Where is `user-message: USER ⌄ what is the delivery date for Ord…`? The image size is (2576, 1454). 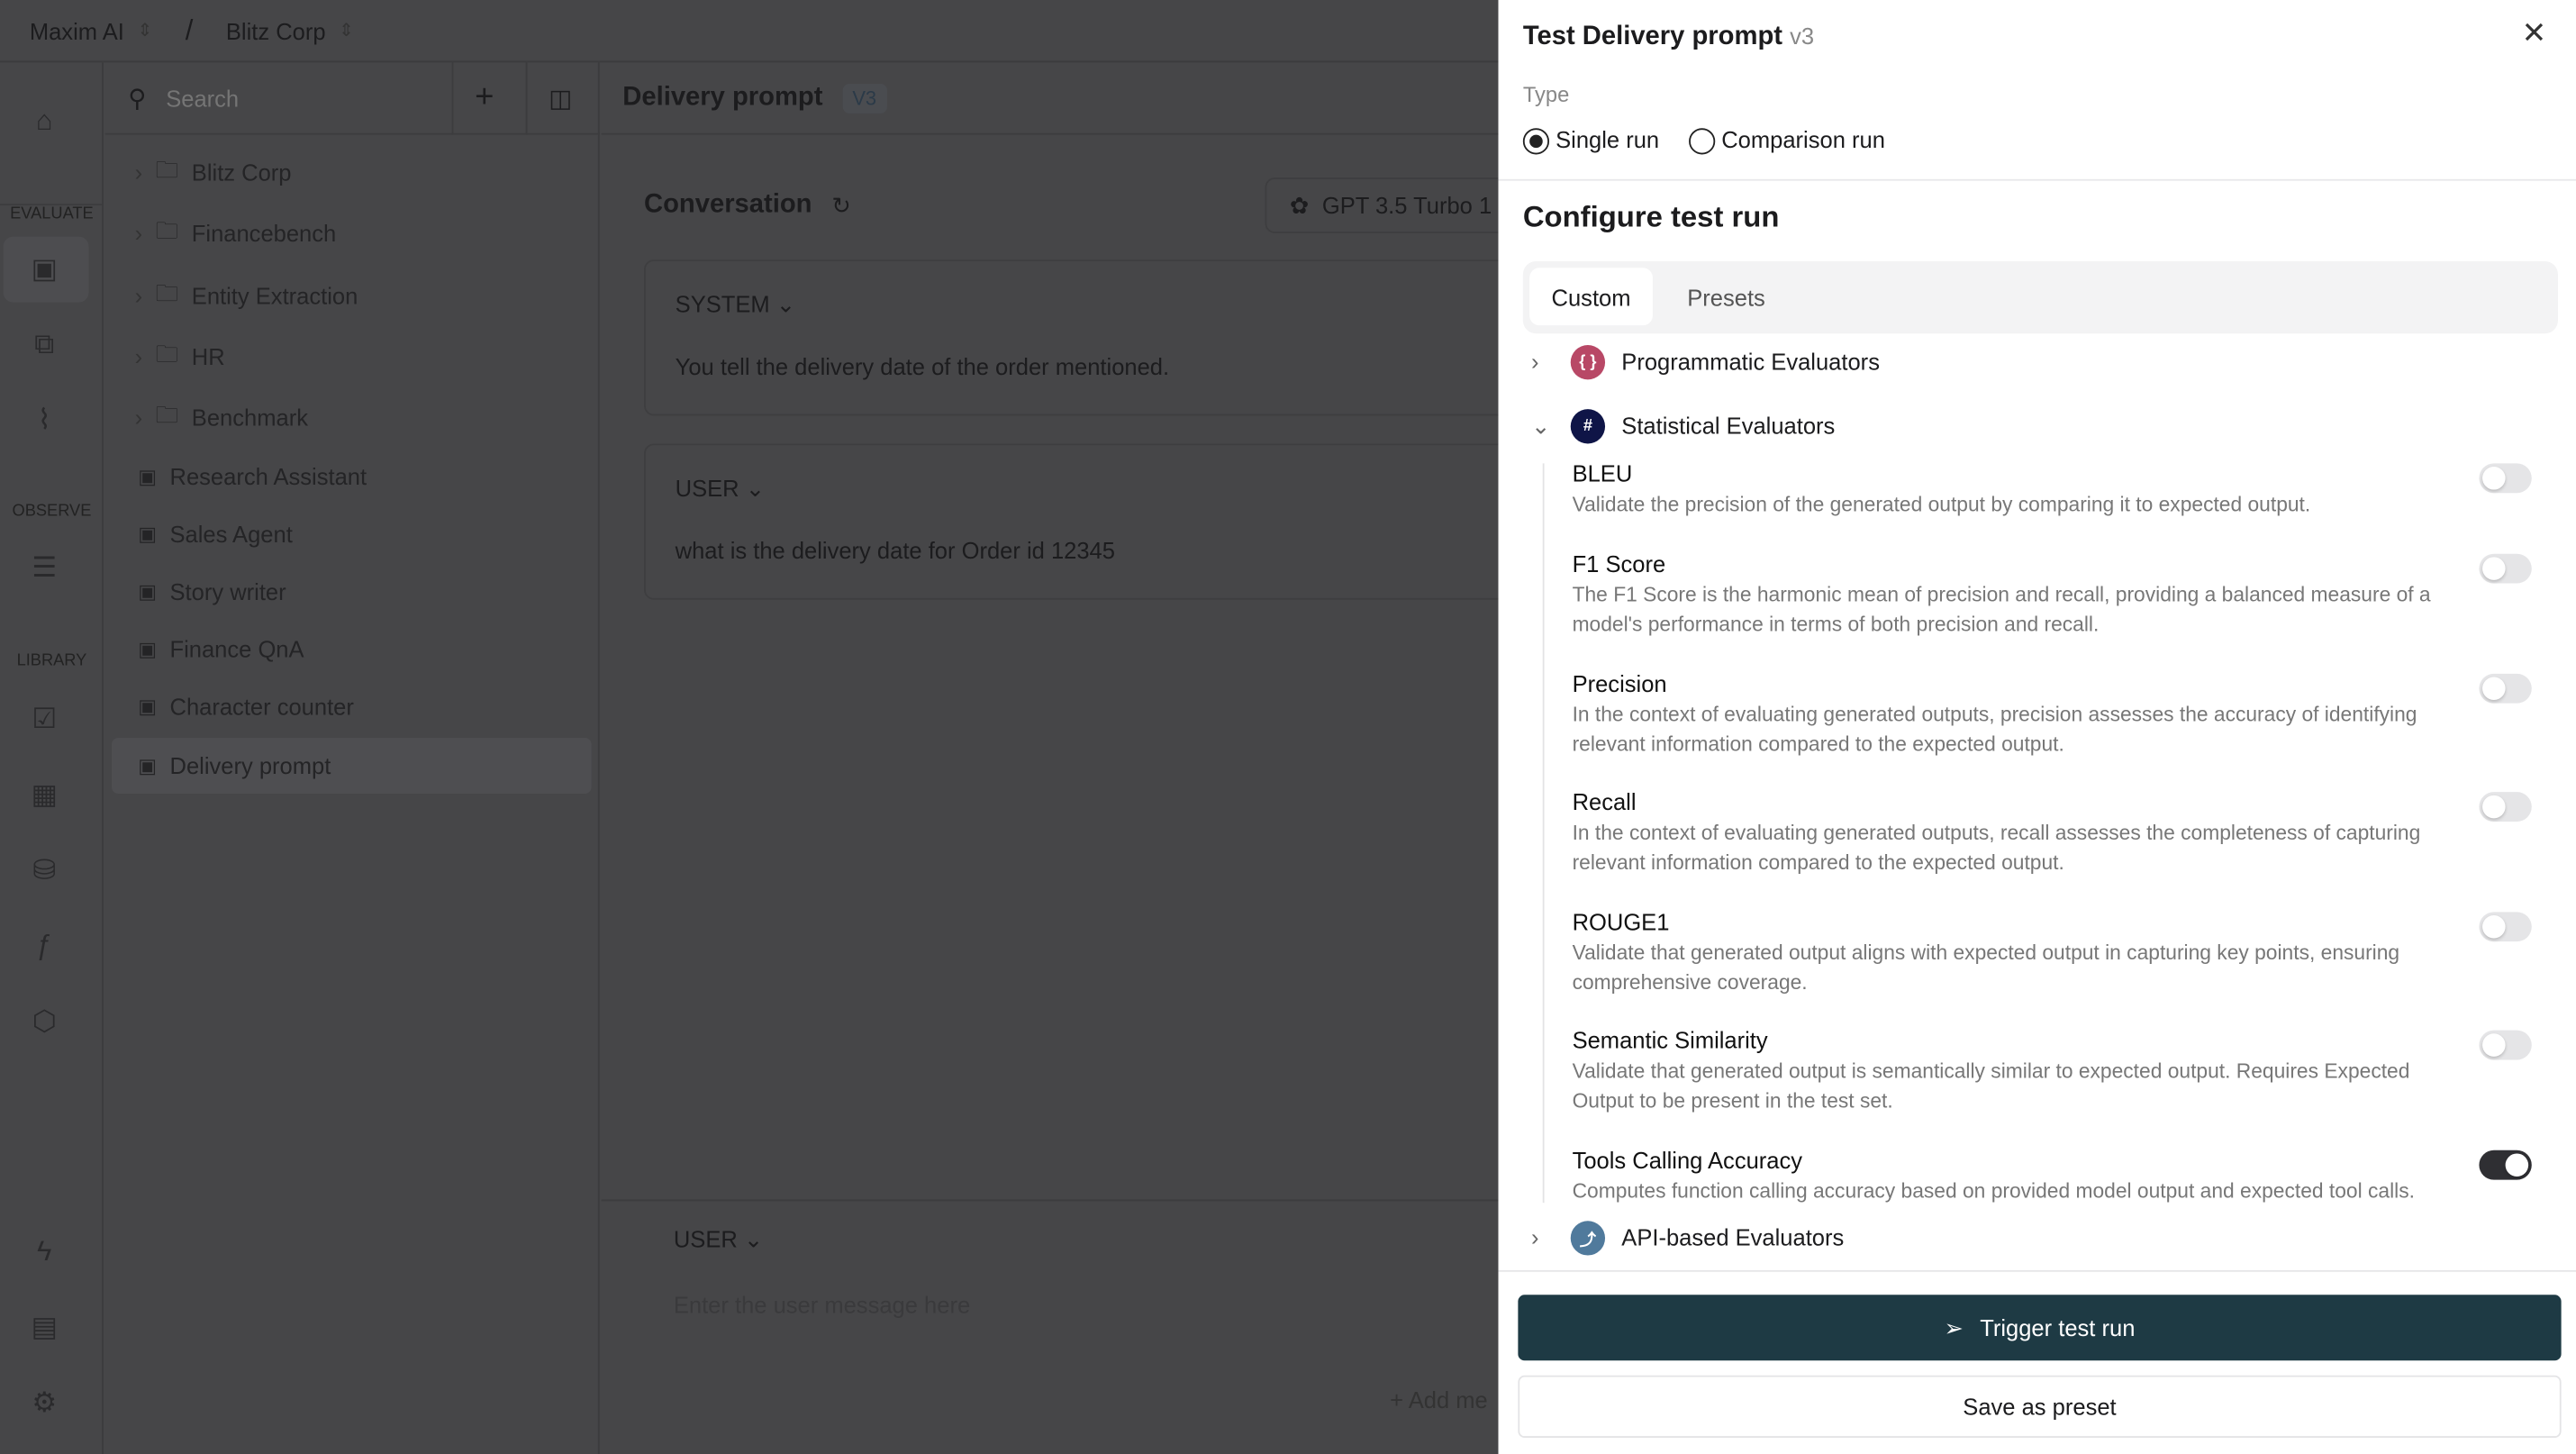
user-message: USER ⌄ what is the delivery date for Ord… is located at coordinates (1087, 522).